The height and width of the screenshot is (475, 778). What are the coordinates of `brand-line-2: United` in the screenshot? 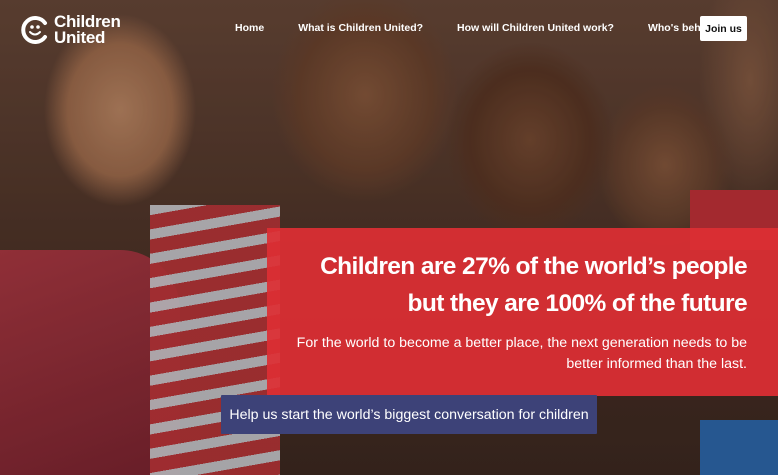 It's located at (80, 37).